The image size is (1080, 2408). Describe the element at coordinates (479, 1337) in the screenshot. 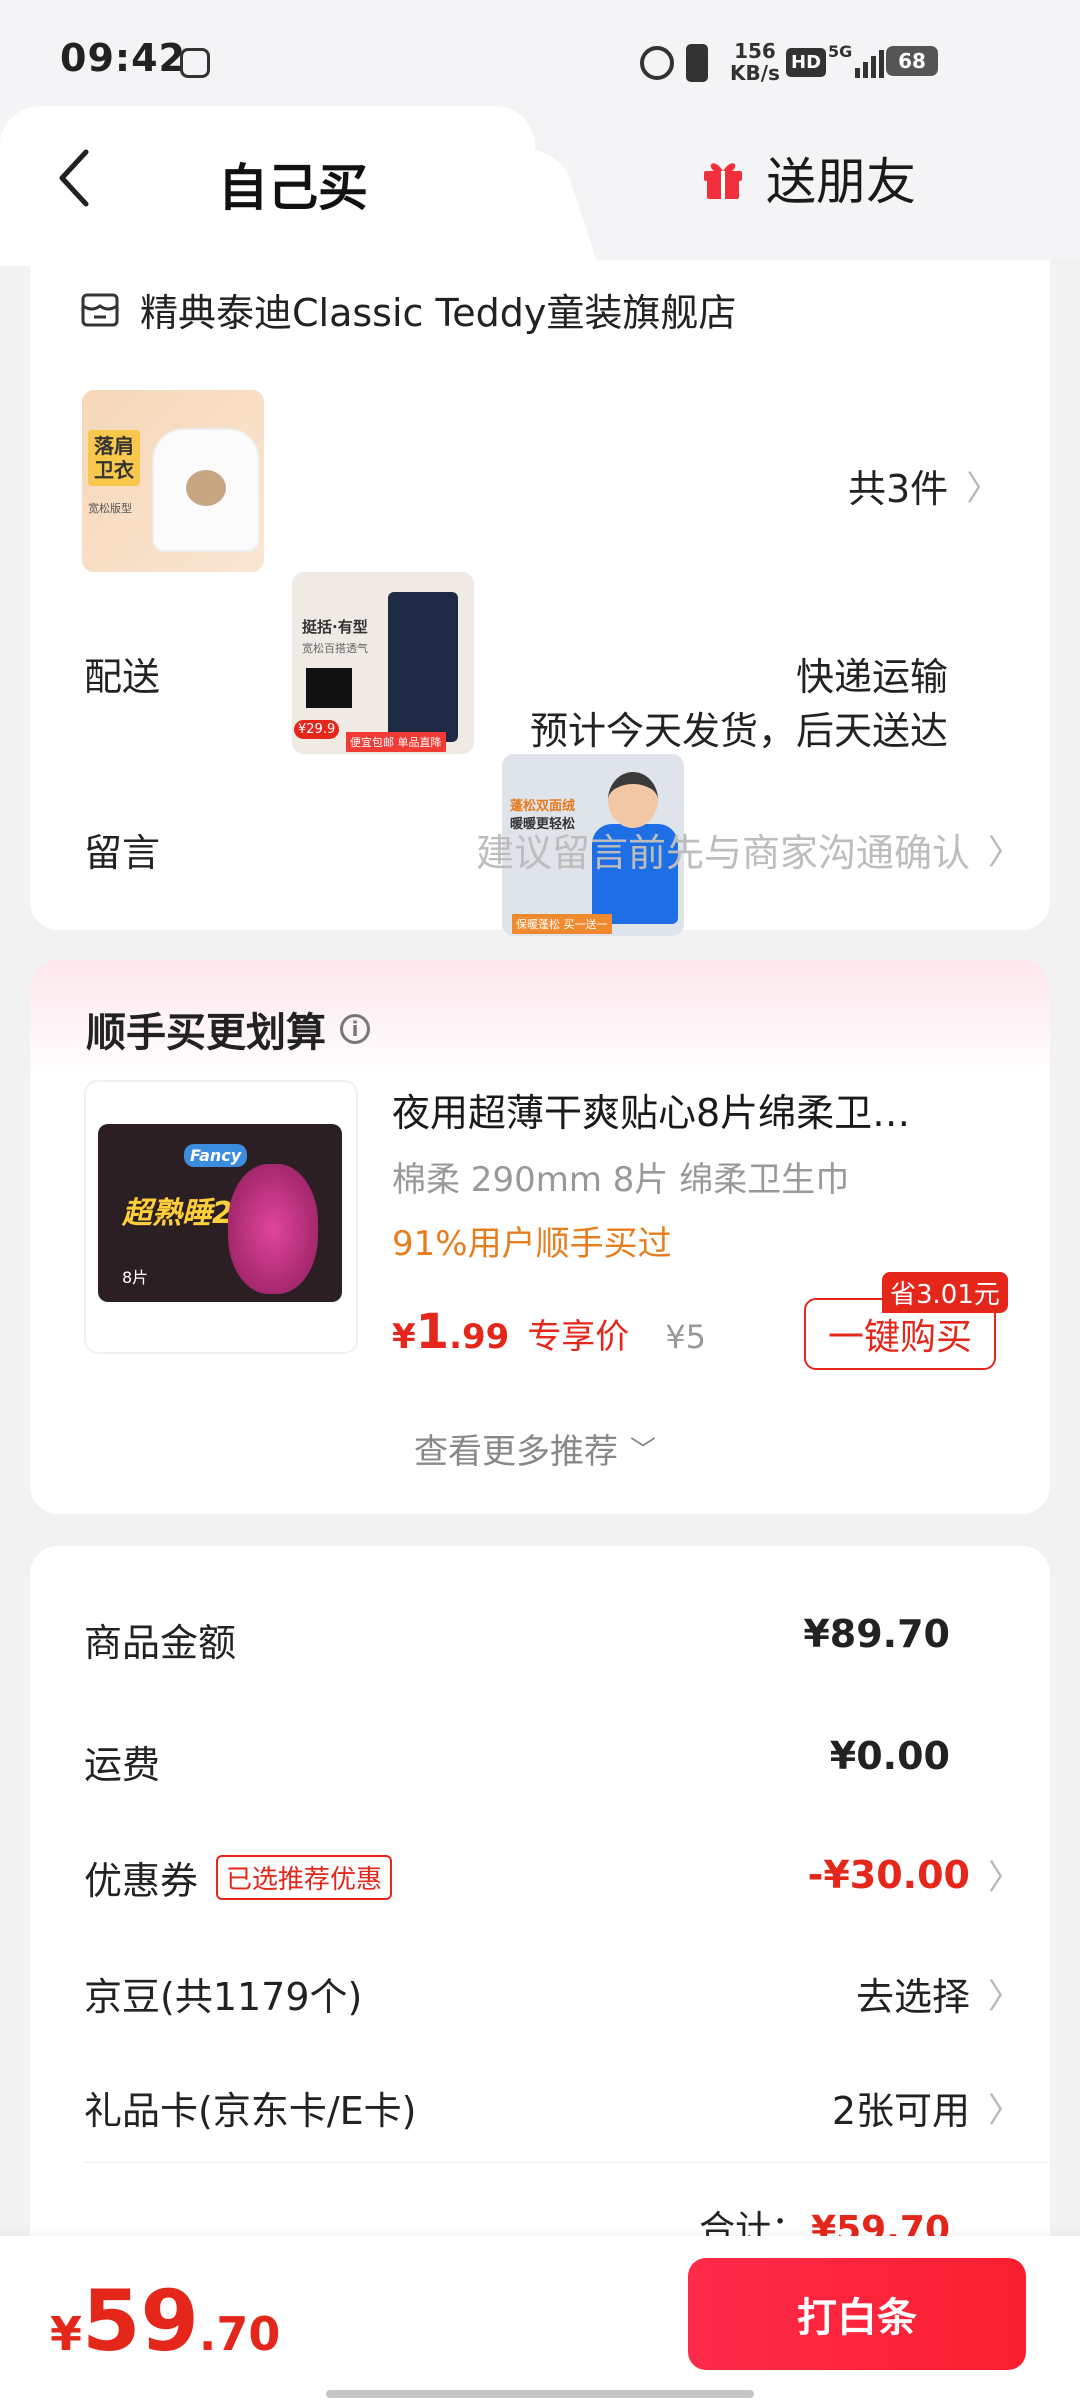

I see `price-dec: .99` at that location.